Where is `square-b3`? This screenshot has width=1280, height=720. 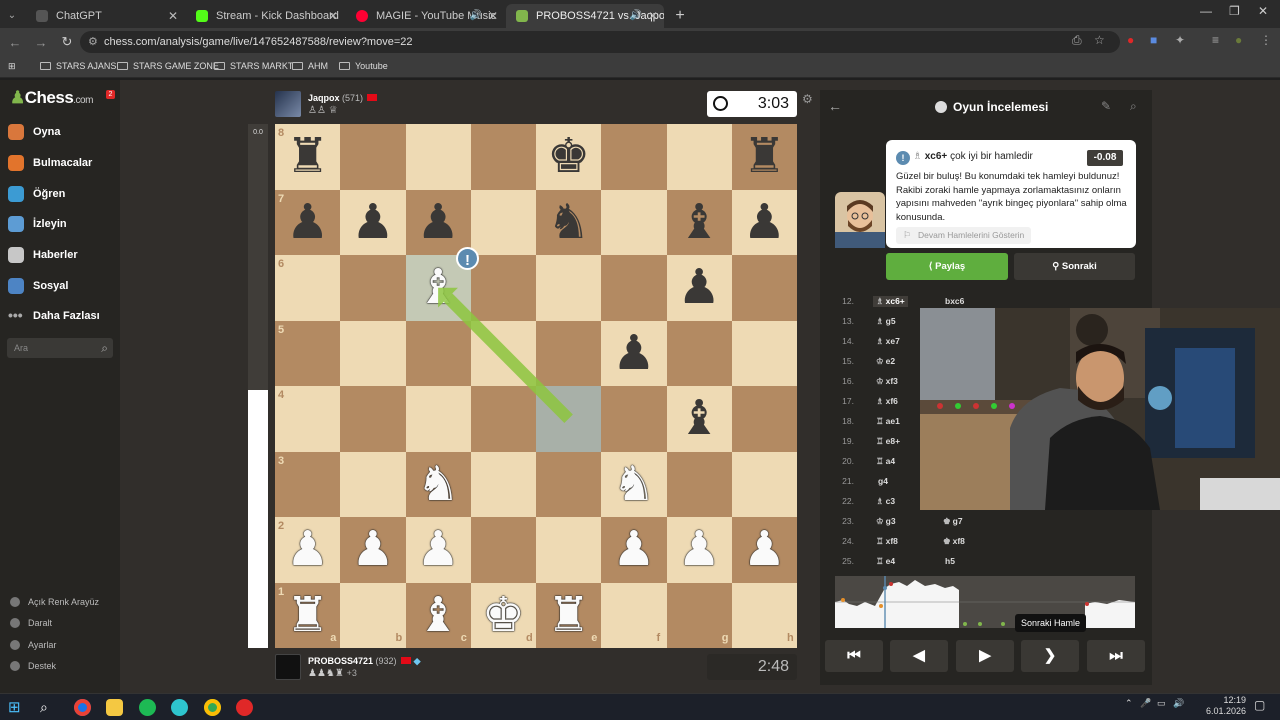
square-b3 is located at coordinates (373, 484).